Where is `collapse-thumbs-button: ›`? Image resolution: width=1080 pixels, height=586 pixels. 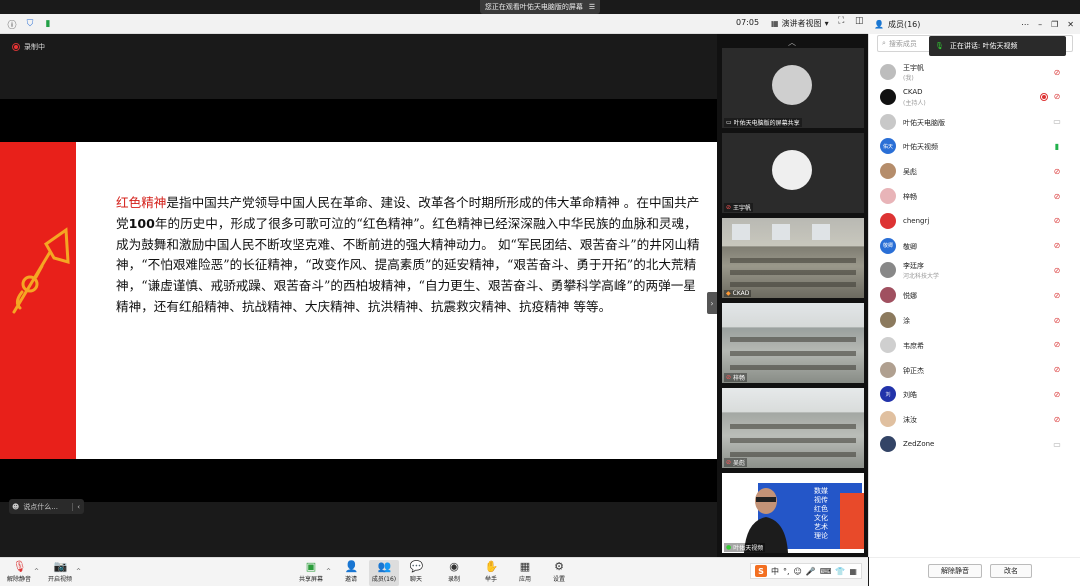 collapse-thumbs-button: › is located at coordinates (712, 303).